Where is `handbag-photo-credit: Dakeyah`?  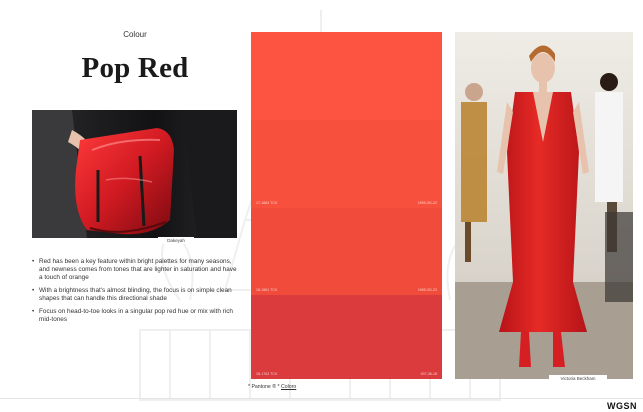 handbag-photo-credit: Dakeyah is located at coordinates (176, 240).